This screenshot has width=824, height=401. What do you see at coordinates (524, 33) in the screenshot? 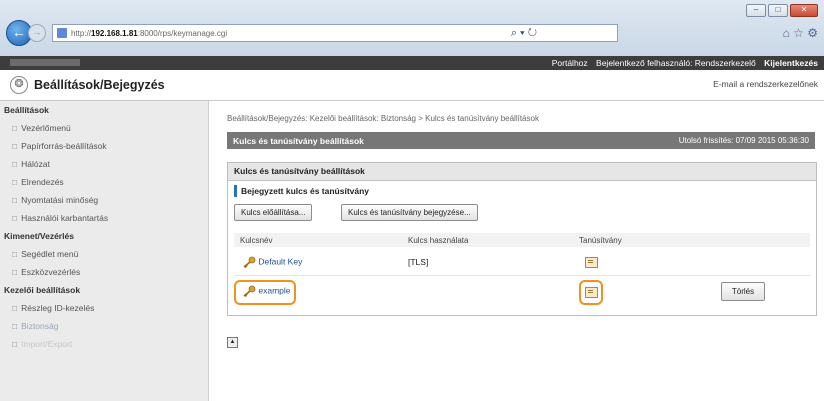
I see `search-refresh-icons: ⌕ ▾ ↻` at bounding box center [524, 33].